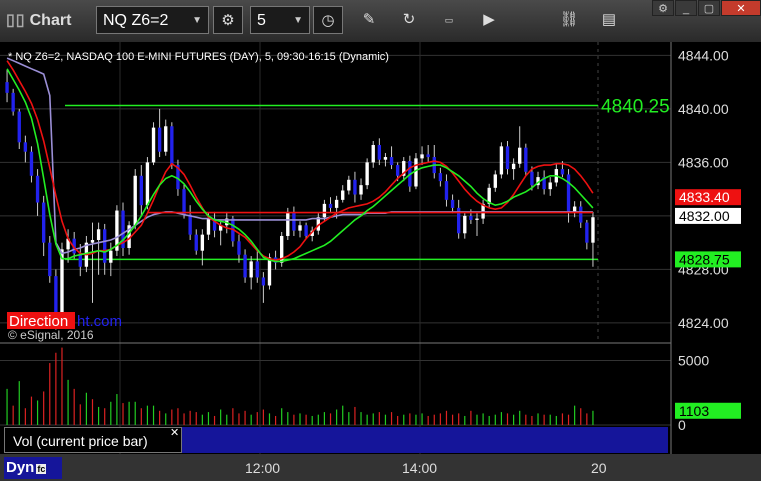 The image size is (761, 481). I want to click on app-title: ▯▯ Chart, so click(38, 20).